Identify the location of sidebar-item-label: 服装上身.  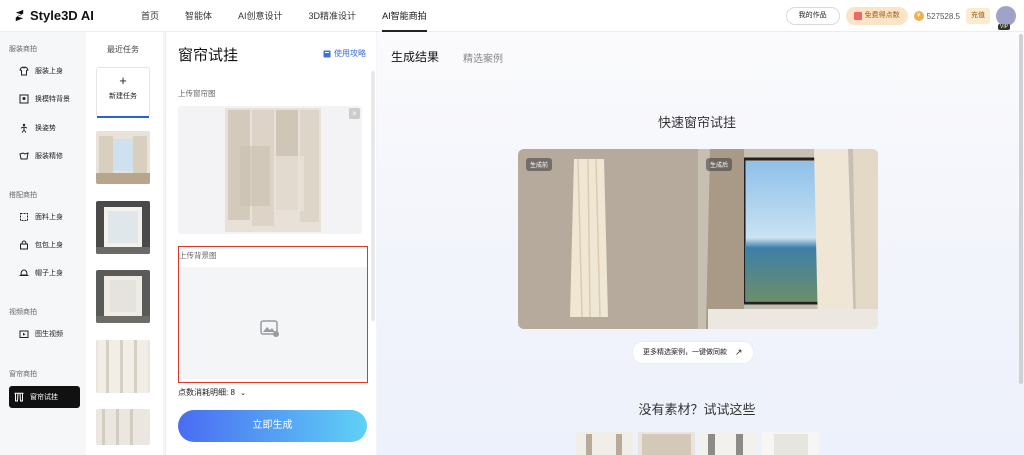
(49, 71).